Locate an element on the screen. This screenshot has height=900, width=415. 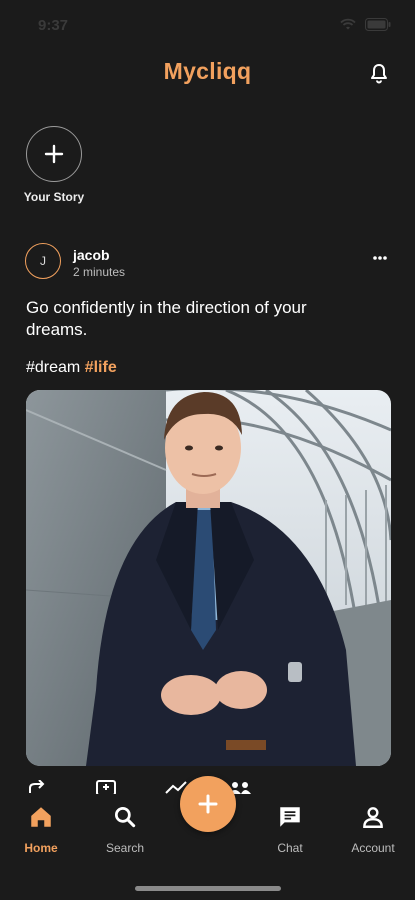
status-time: 9:37 is located at coordinates (53, 25).